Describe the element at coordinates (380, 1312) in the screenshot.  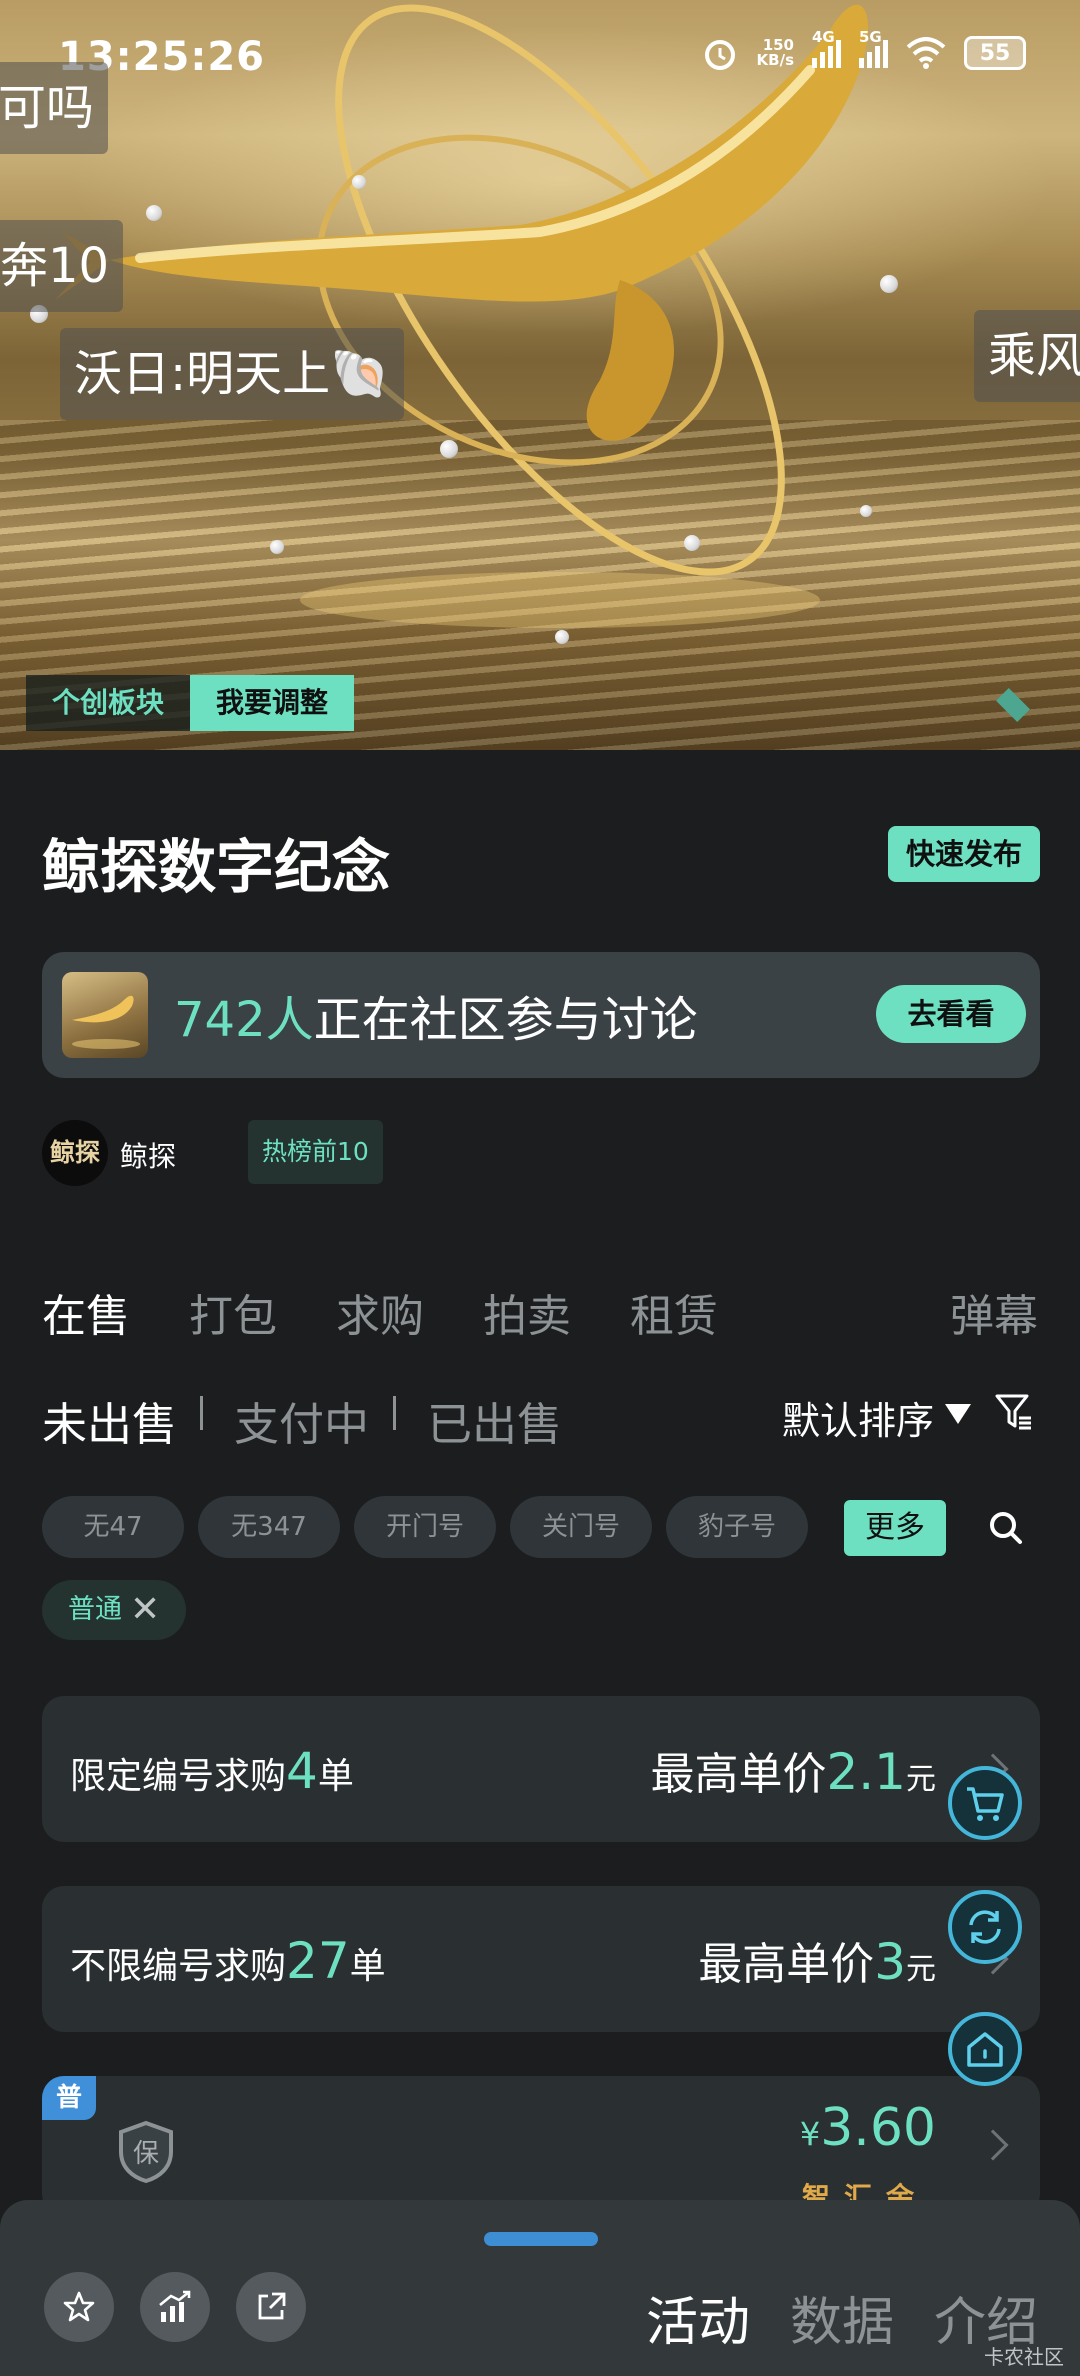
I see `tab-wanted: 求购` at that location.